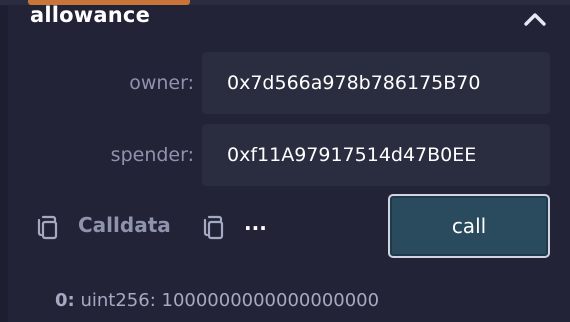 The height and width of the screenshot is (322, 570). Describe the element at coordinates (161, 83) in the screenshot. I see `owner-label: owner:` at that location.